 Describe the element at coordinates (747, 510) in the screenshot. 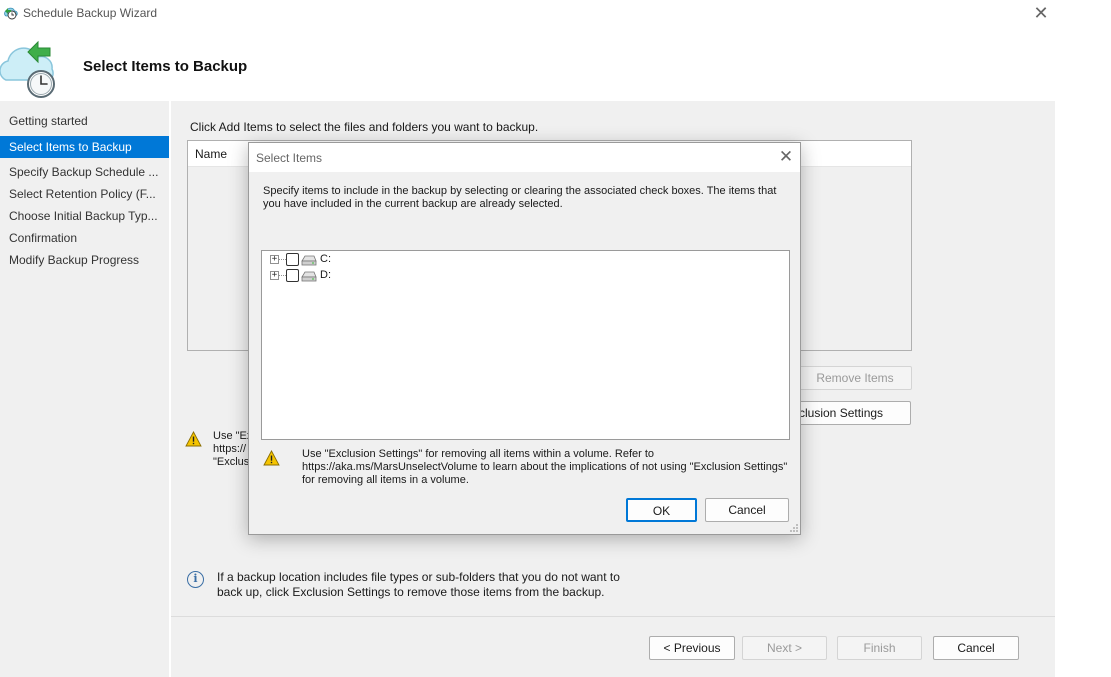

I see `dialog-cancel-button: Cancel` at that location.